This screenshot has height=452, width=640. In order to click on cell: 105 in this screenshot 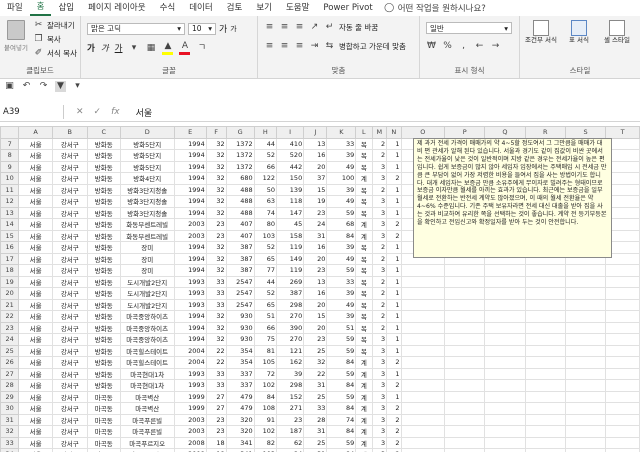, I will do `click(265, 362)`.